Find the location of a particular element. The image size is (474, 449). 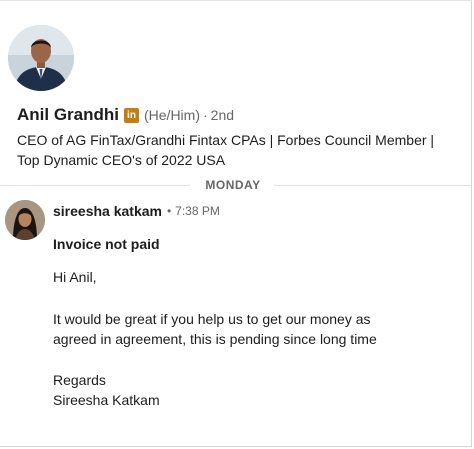

sender-name: sireesha katkam is located at coordinates (107, 211).